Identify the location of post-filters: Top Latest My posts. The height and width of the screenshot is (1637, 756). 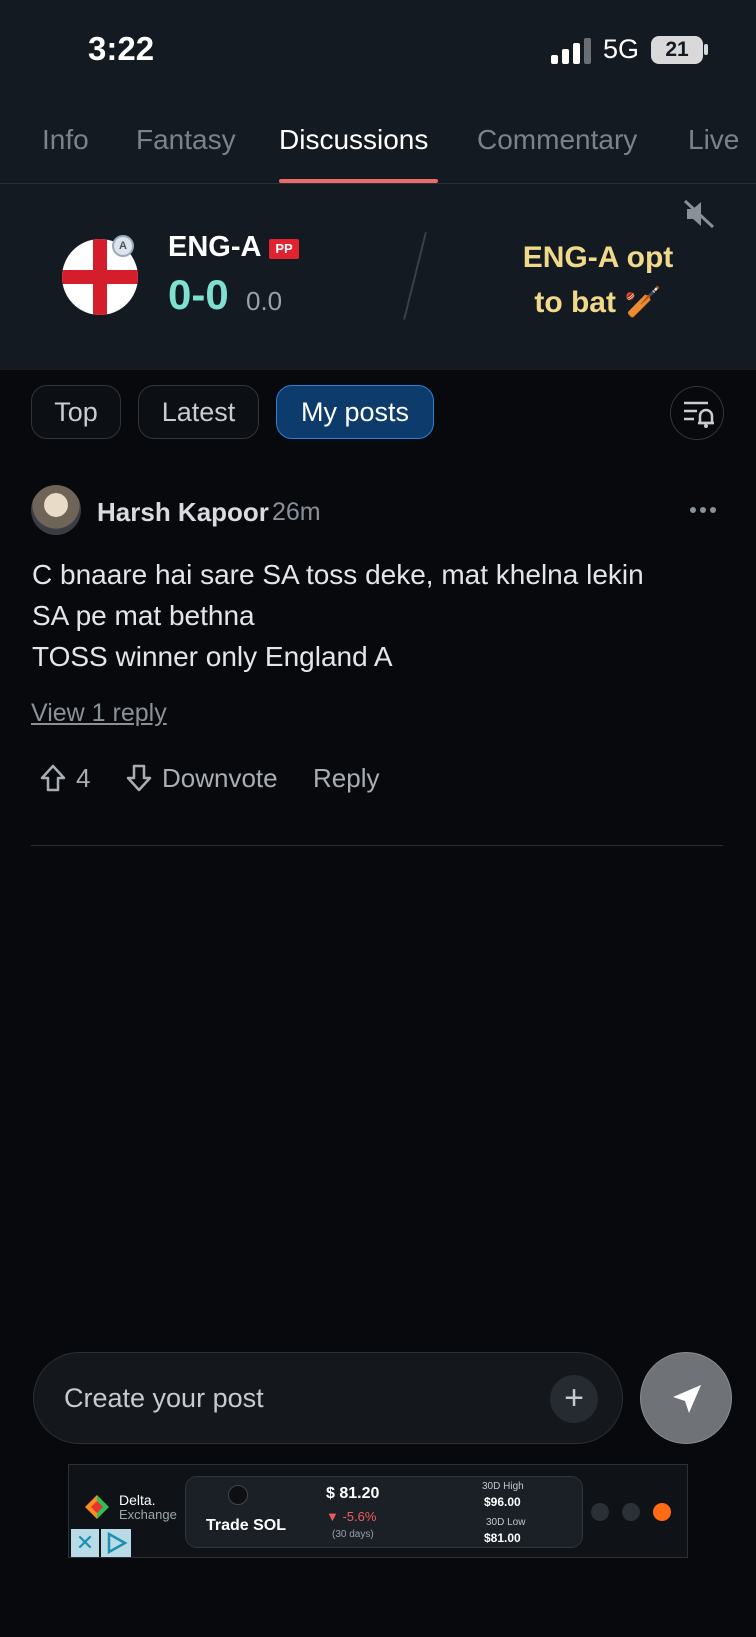
(378, 412).